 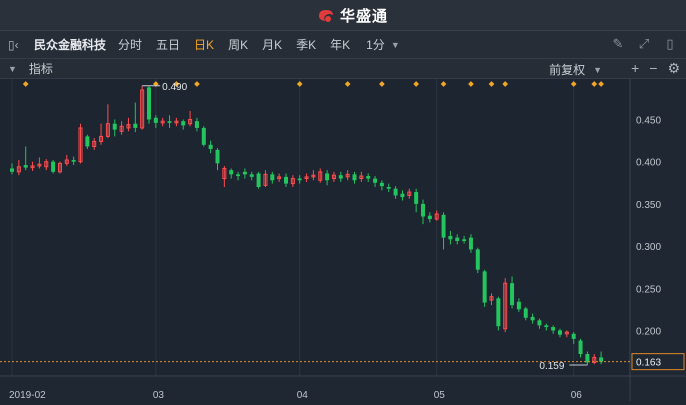 I want to click on y-tick-label: 0.300, so click(x=648, y=247).